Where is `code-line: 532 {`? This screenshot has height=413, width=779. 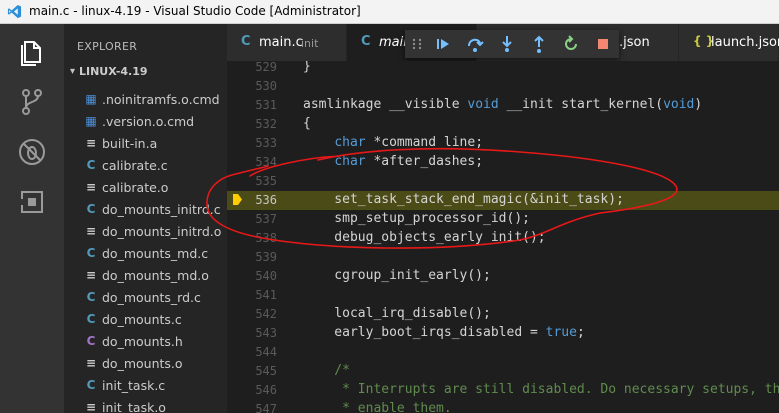
code-line: 532 { is located at coordinates (503, 124).